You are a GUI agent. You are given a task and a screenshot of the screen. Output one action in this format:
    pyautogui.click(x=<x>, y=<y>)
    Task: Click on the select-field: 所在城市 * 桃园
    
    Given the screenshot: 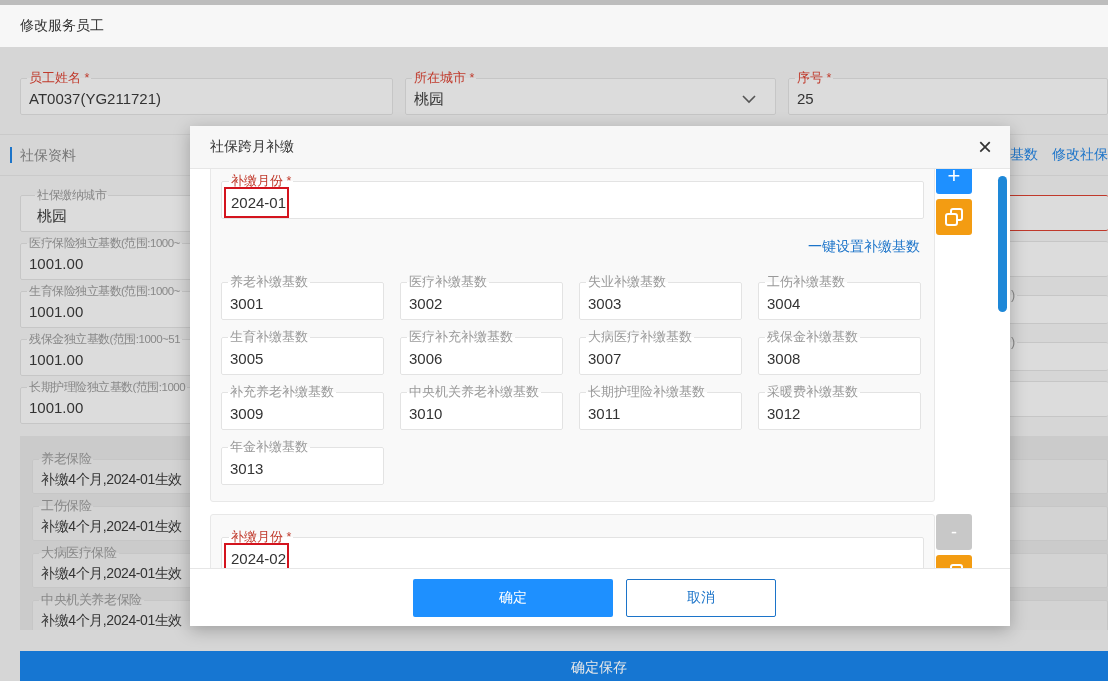 What is the action you would take?
    pyautogui.click(x=590, y=92)
    